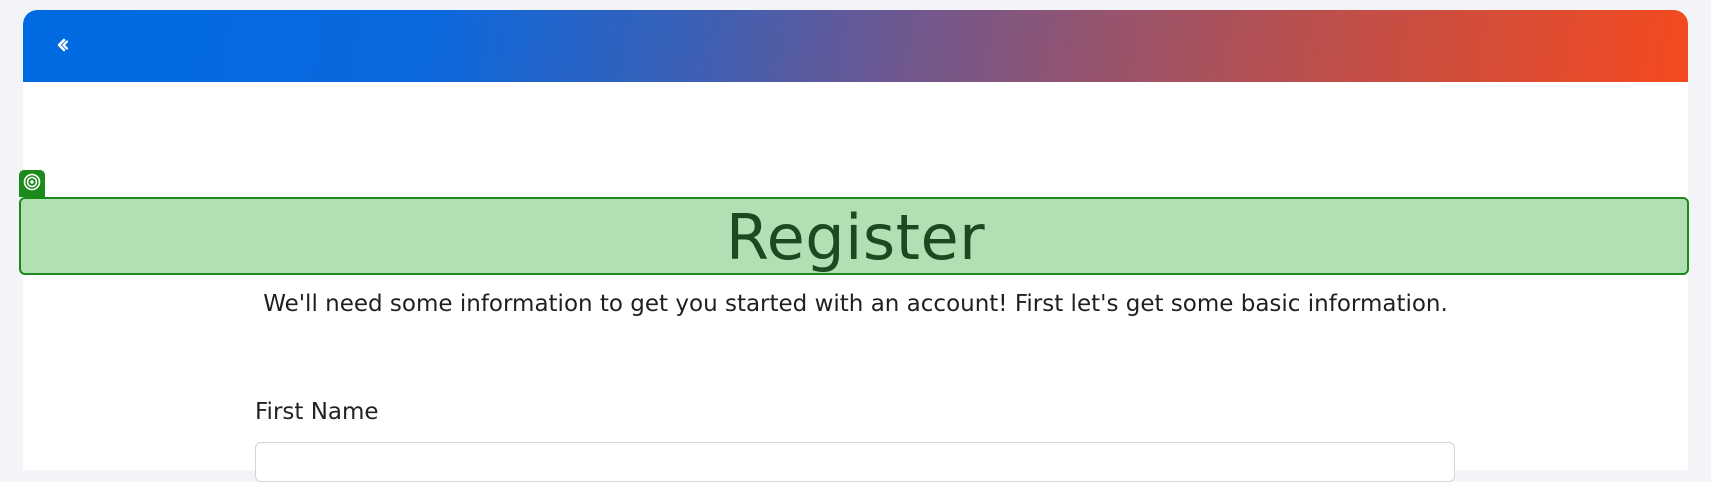 The image size is (1711, 482). What do you see at coordinates (855, 237) in the screenshot?
I see `page-title: Register` at bounding box center [855, 237].